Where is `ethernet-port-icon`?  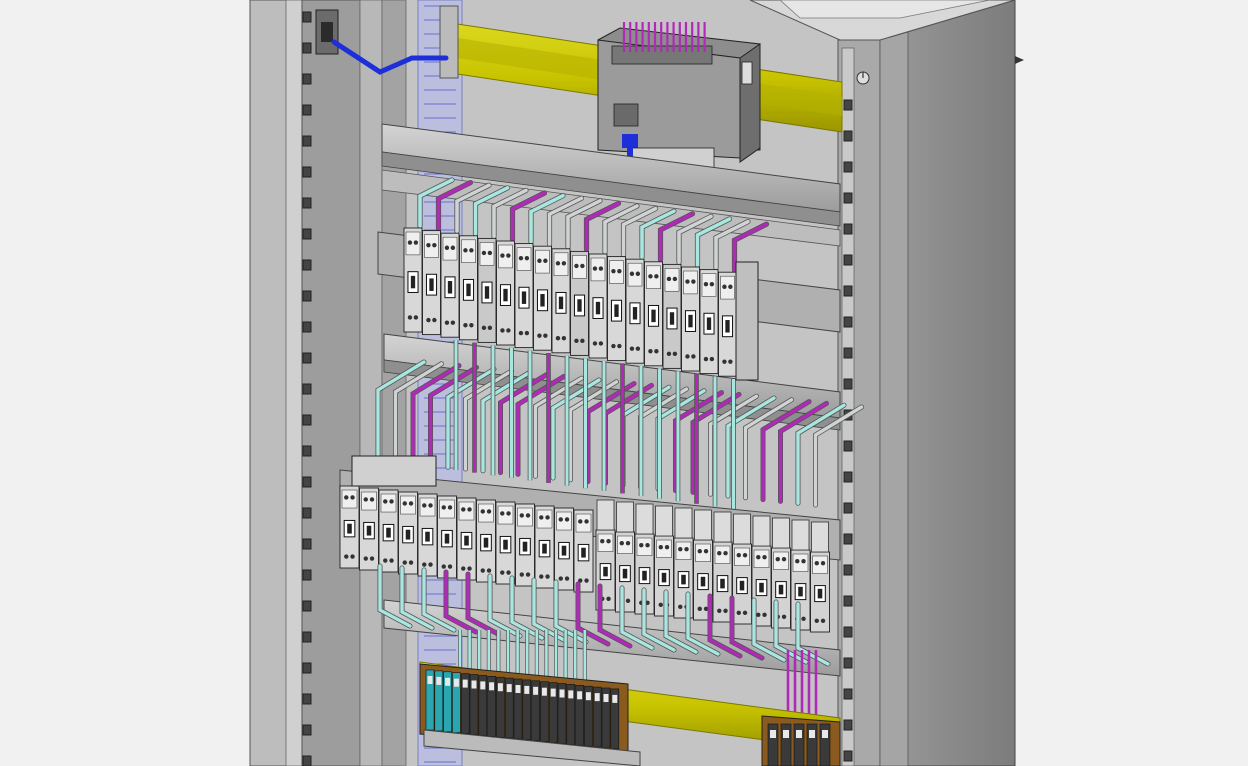 ethernet-port-icon is located at coordinates (626, 115).